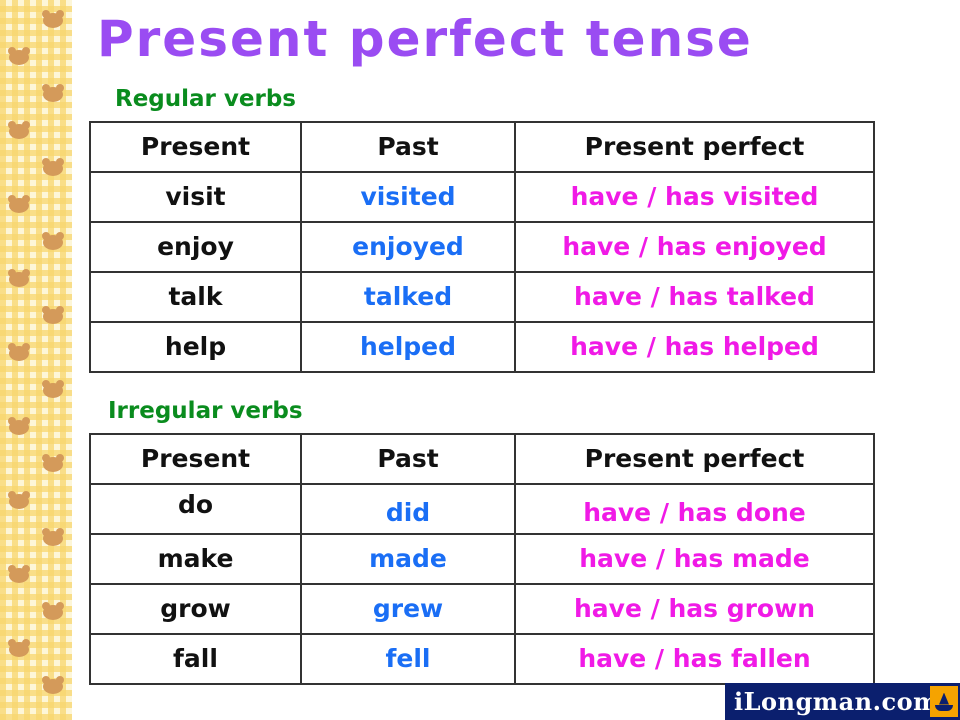 This screenshot has width=960, height=720. Describe the element at coordinates (408, 297) in the screenshot. I see `past-cell: talked` at that location.